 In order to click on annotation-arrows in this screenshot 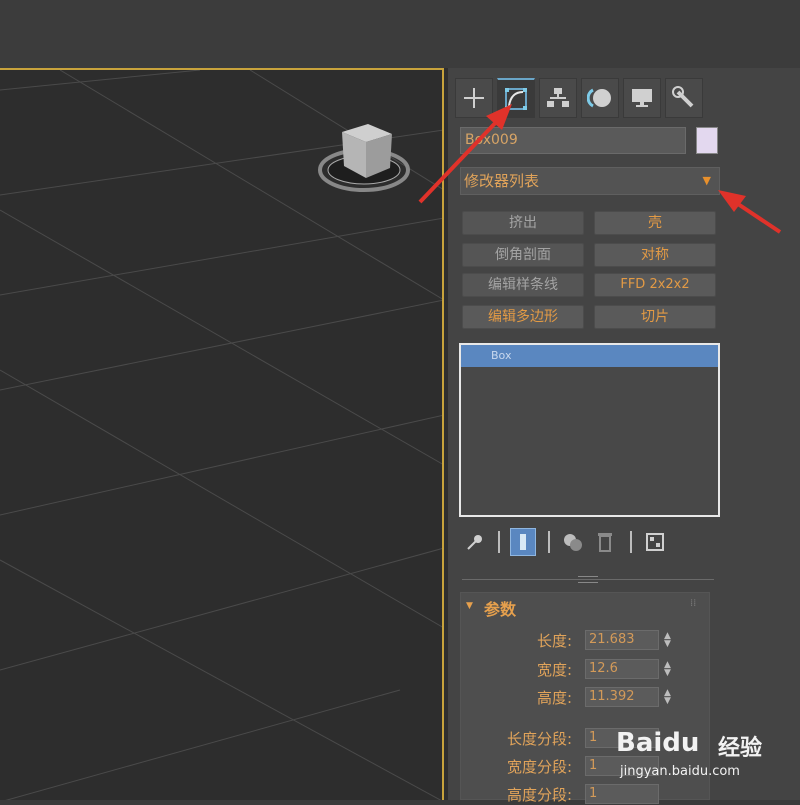, I will do `click(600, 169)`.